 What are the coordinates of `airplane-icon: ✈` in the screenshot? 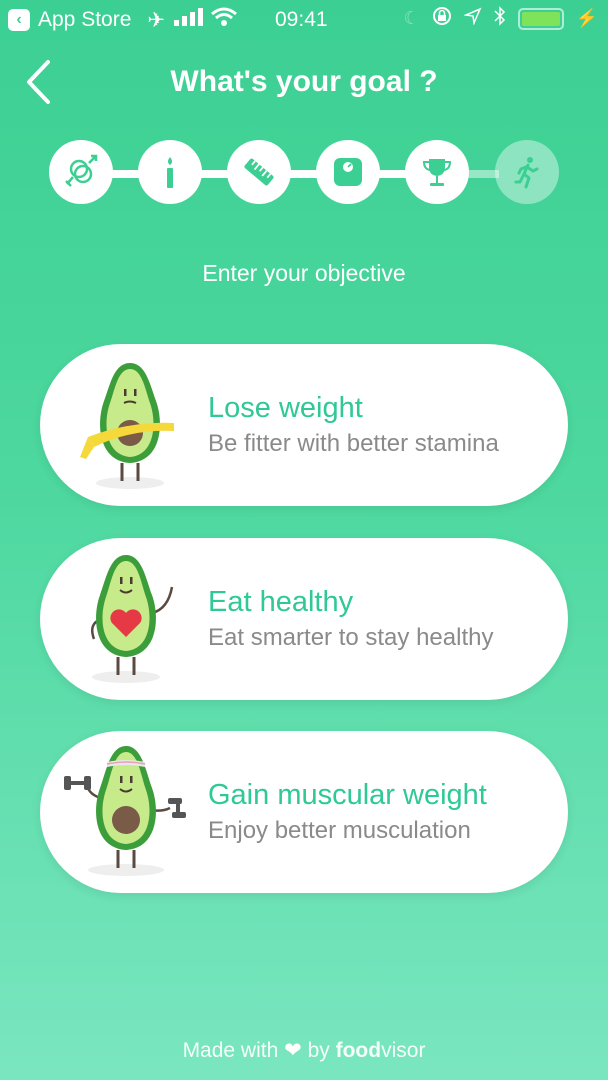 It's located at (156, 20).